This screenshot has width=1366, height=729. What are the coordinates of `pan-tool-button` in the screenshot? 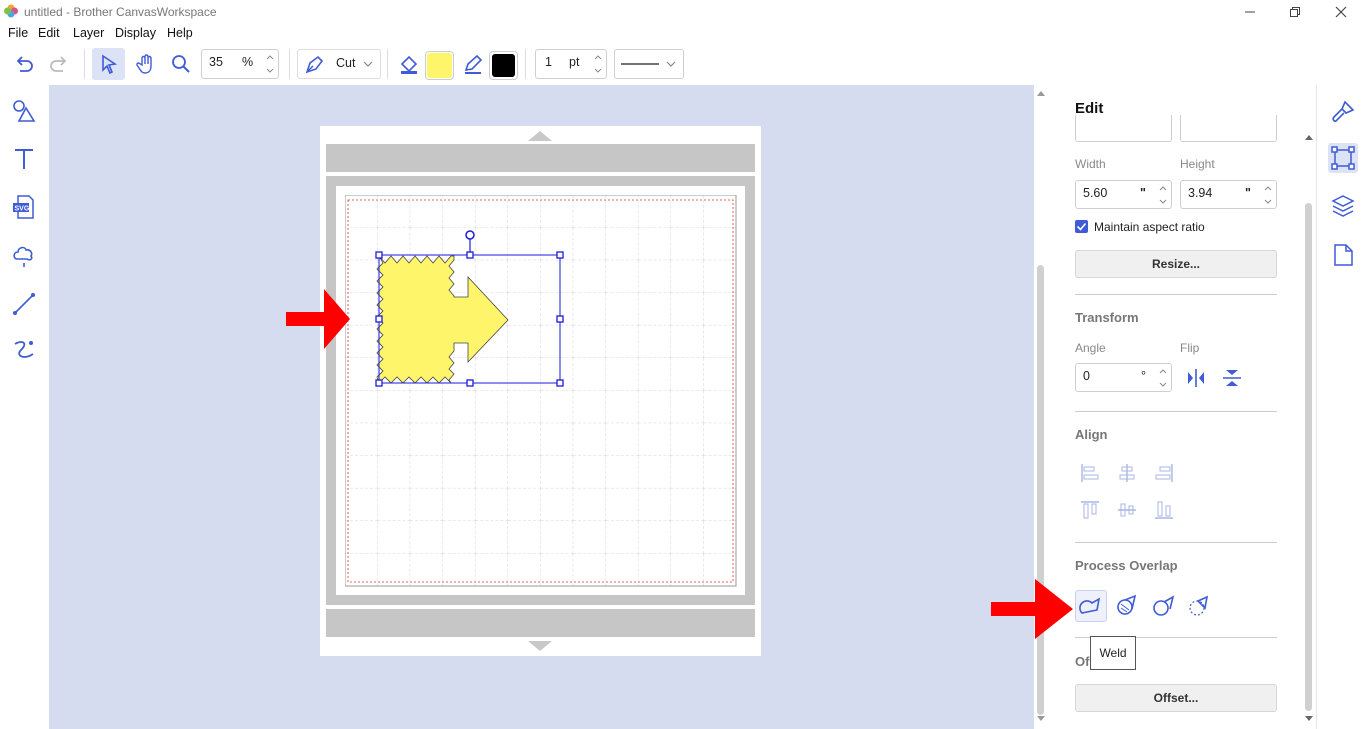 It's located at (146, 64).